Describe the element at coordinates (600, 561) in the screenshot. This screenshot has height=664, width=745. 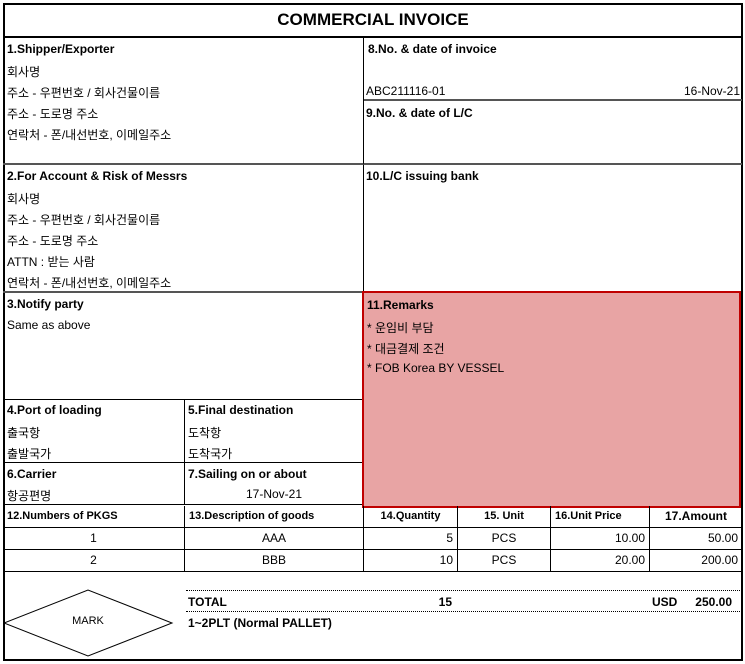
I see `row-unit-price: 20.00` at that location.